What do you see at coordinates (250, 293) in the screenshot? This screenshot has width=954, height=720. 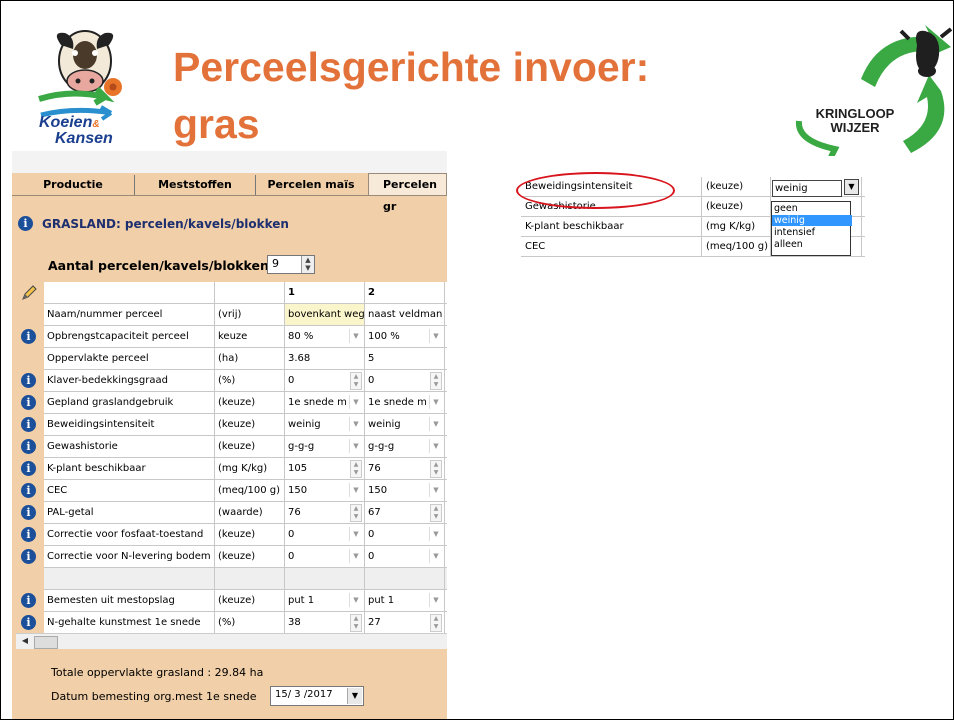 I see `header-unit-cell` at bounding box center [250, 293].